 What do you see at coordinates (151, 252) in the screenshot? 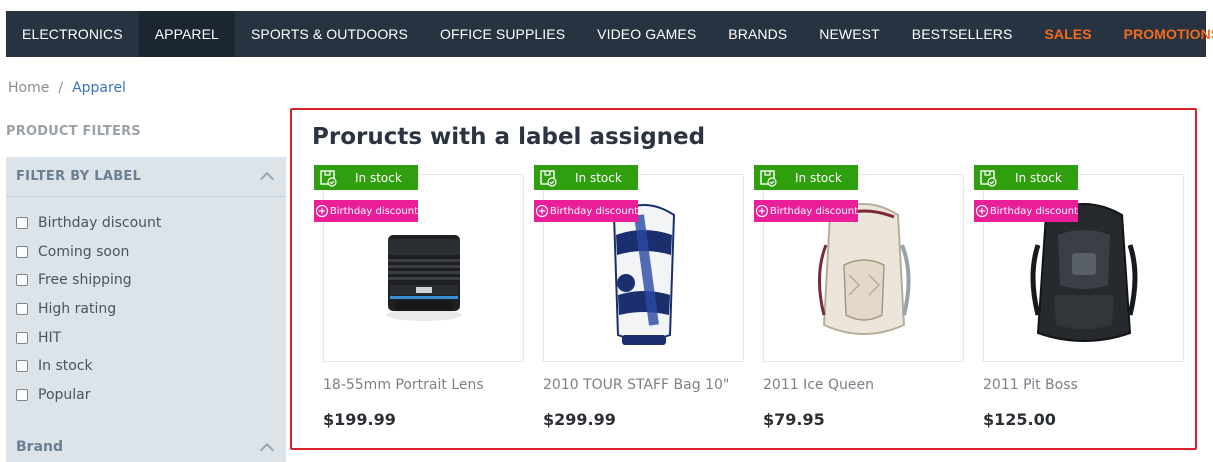
I see `filter-option-coming-soon: Coming soon` at bounding box center [151, 252].